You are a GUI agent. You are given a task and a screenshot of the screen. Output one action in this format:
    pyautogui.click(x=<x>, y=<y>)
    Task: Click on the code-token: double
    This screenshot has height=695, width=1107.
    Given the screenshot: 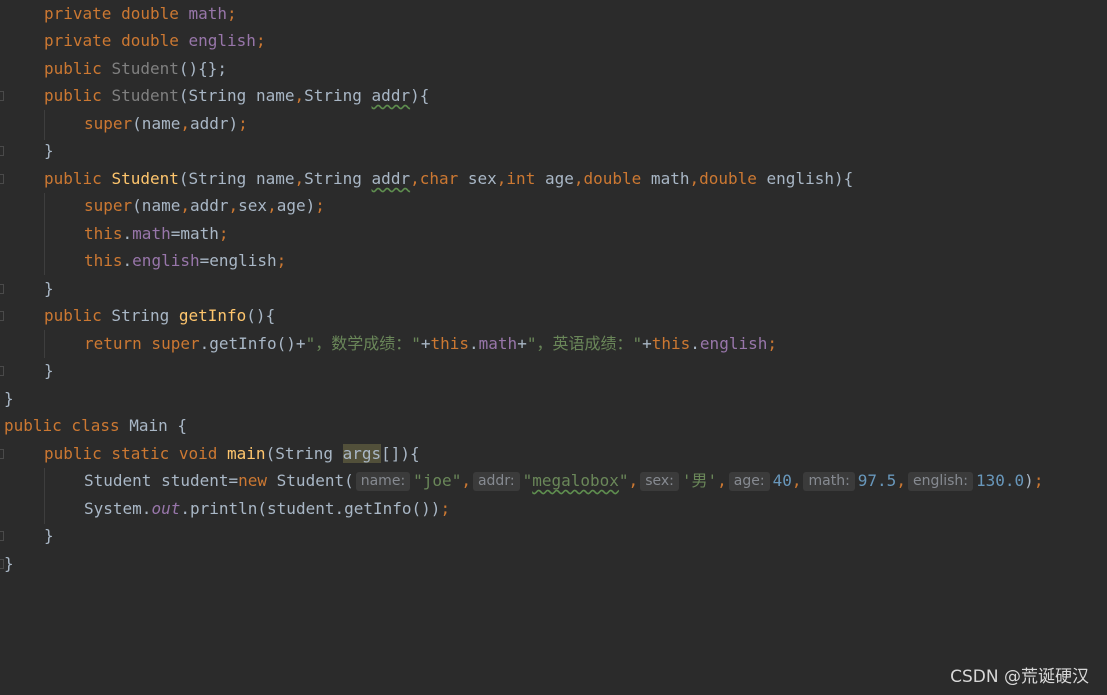 What is the action you would take?
    pyautogui.click(x=728, y=178)
    